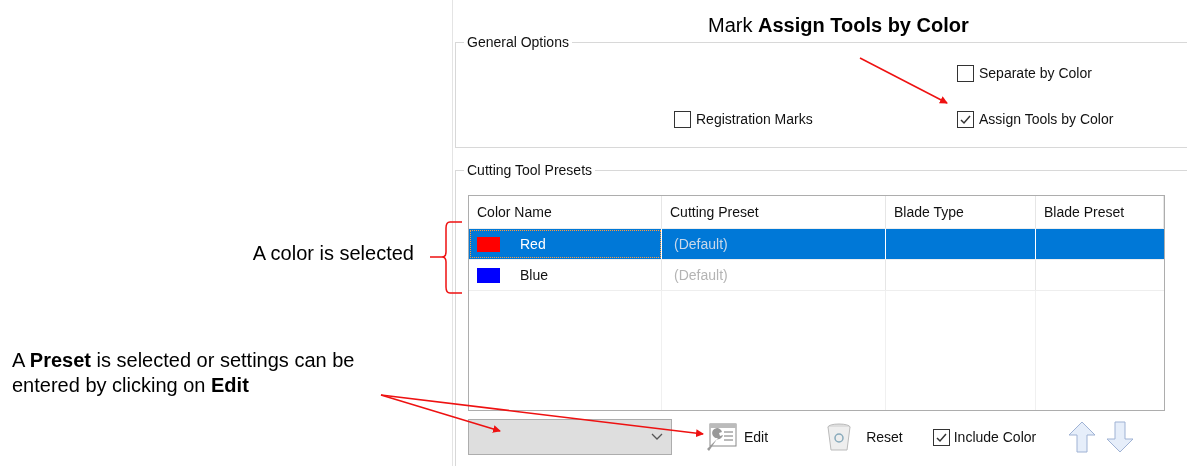  I want to click on checkmark-icon, so click(965, 119).